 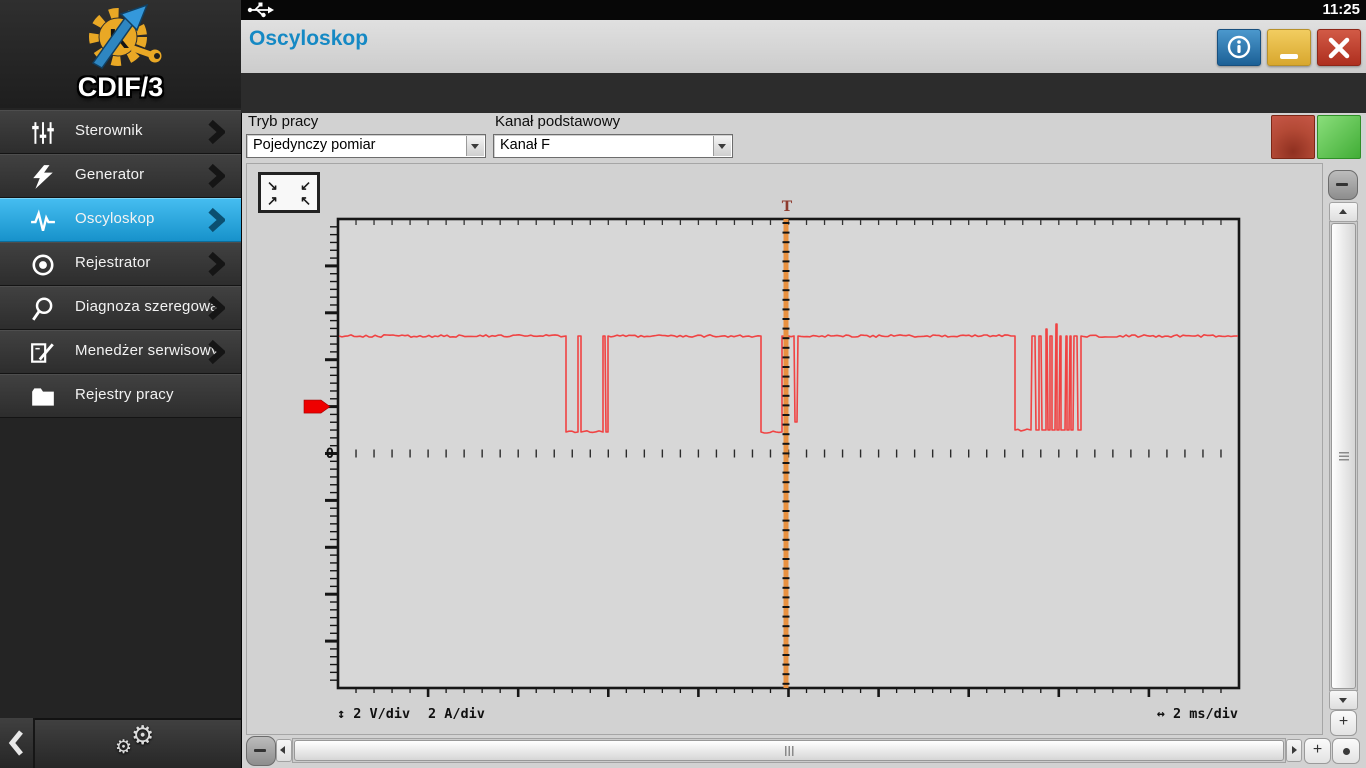 I want to click on service-book-icon, so click(x=43, y=353).